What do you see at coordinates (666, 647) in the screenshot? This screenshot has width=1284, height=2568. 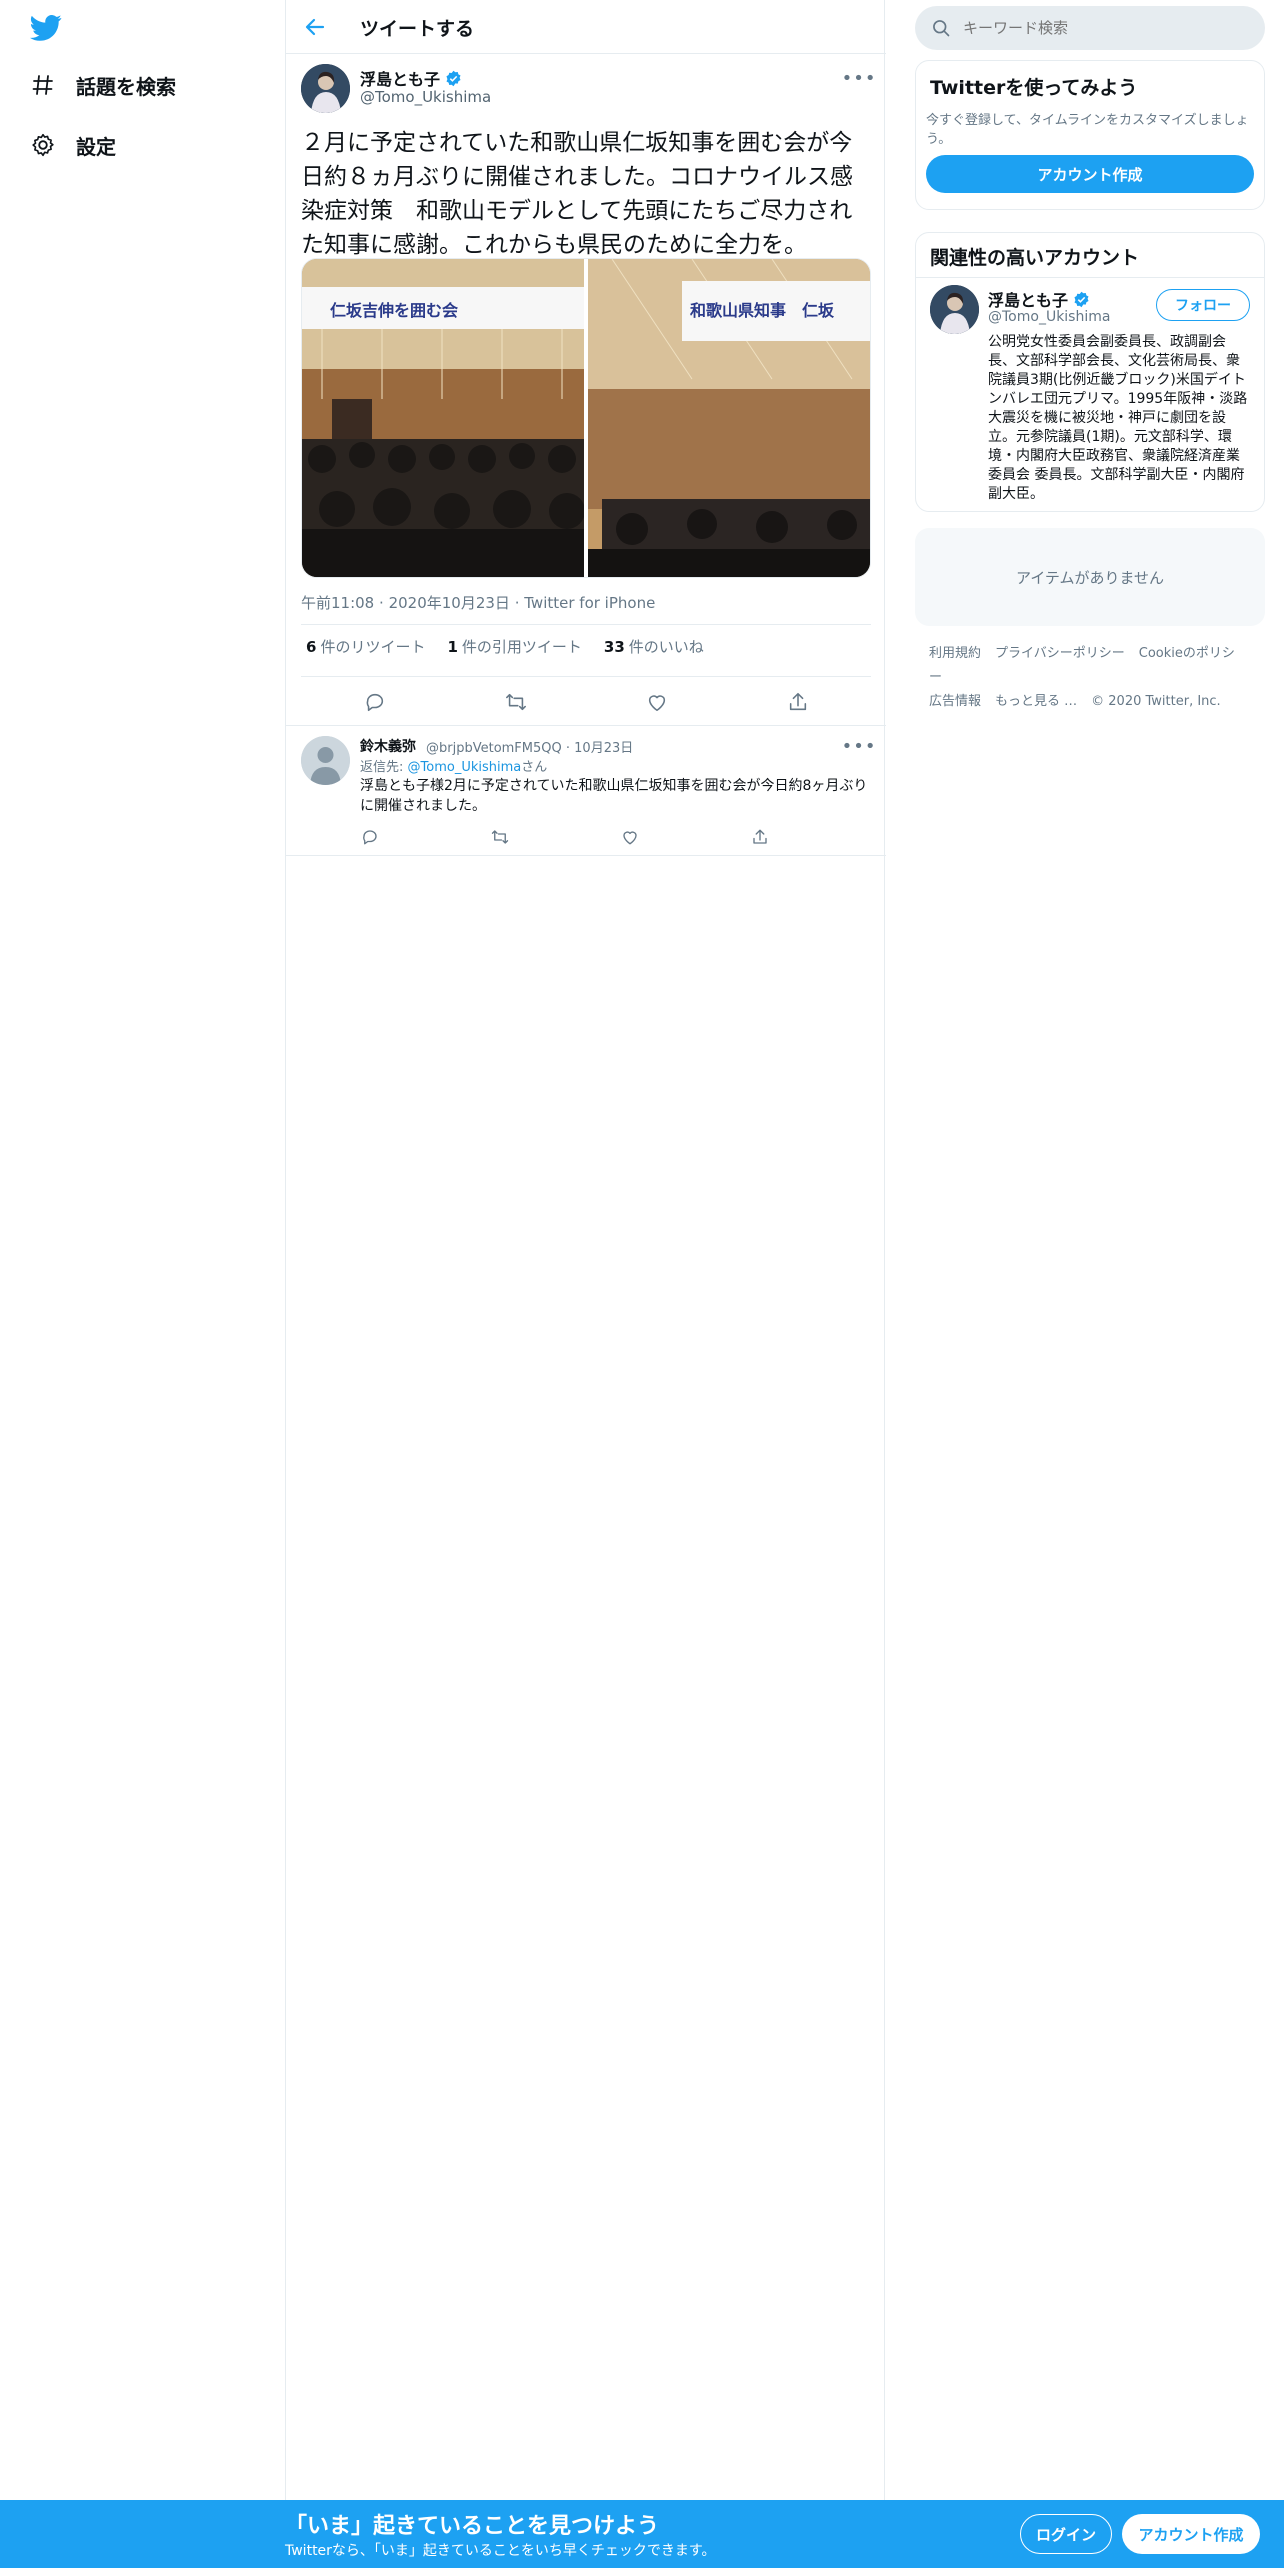 I see `like-count-label: 件のいいね` at bounding box center [666, 647].